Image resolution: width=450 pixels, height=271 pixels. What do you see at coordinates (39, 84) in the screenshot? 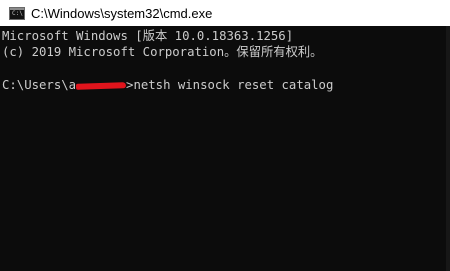
I see `prompt-path: C:\Users\a` at bounding box center [39, 84].